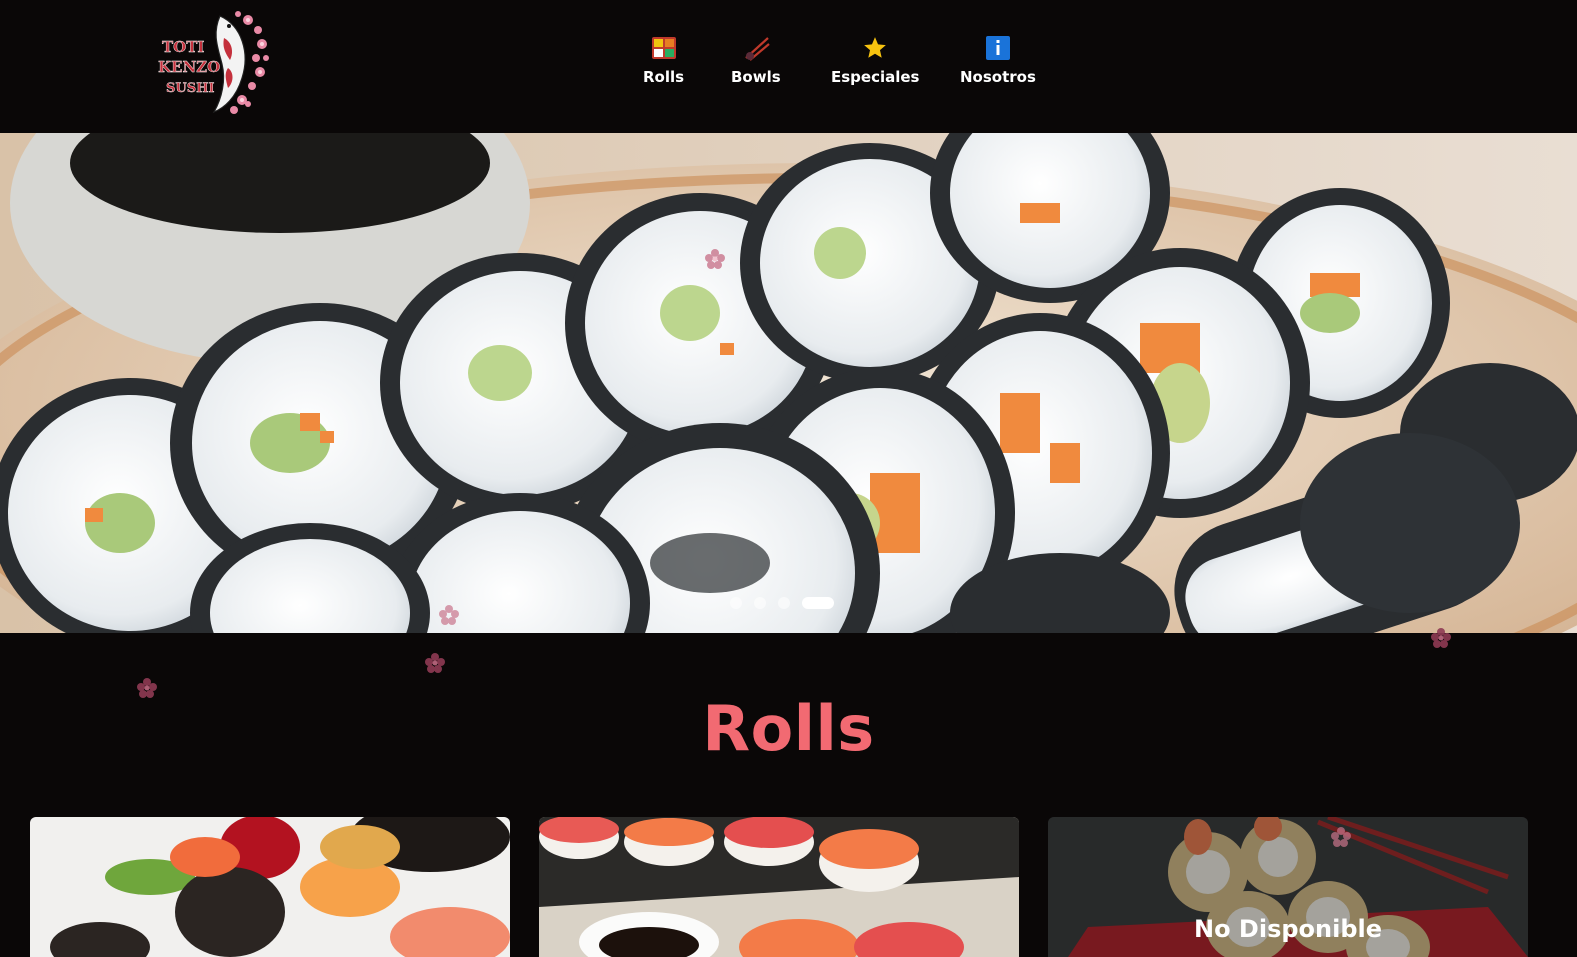  What do you see at coordinates (756, 48) in the screenshot?
I see `chopsticks-icon` at bounding box center [756, 48].